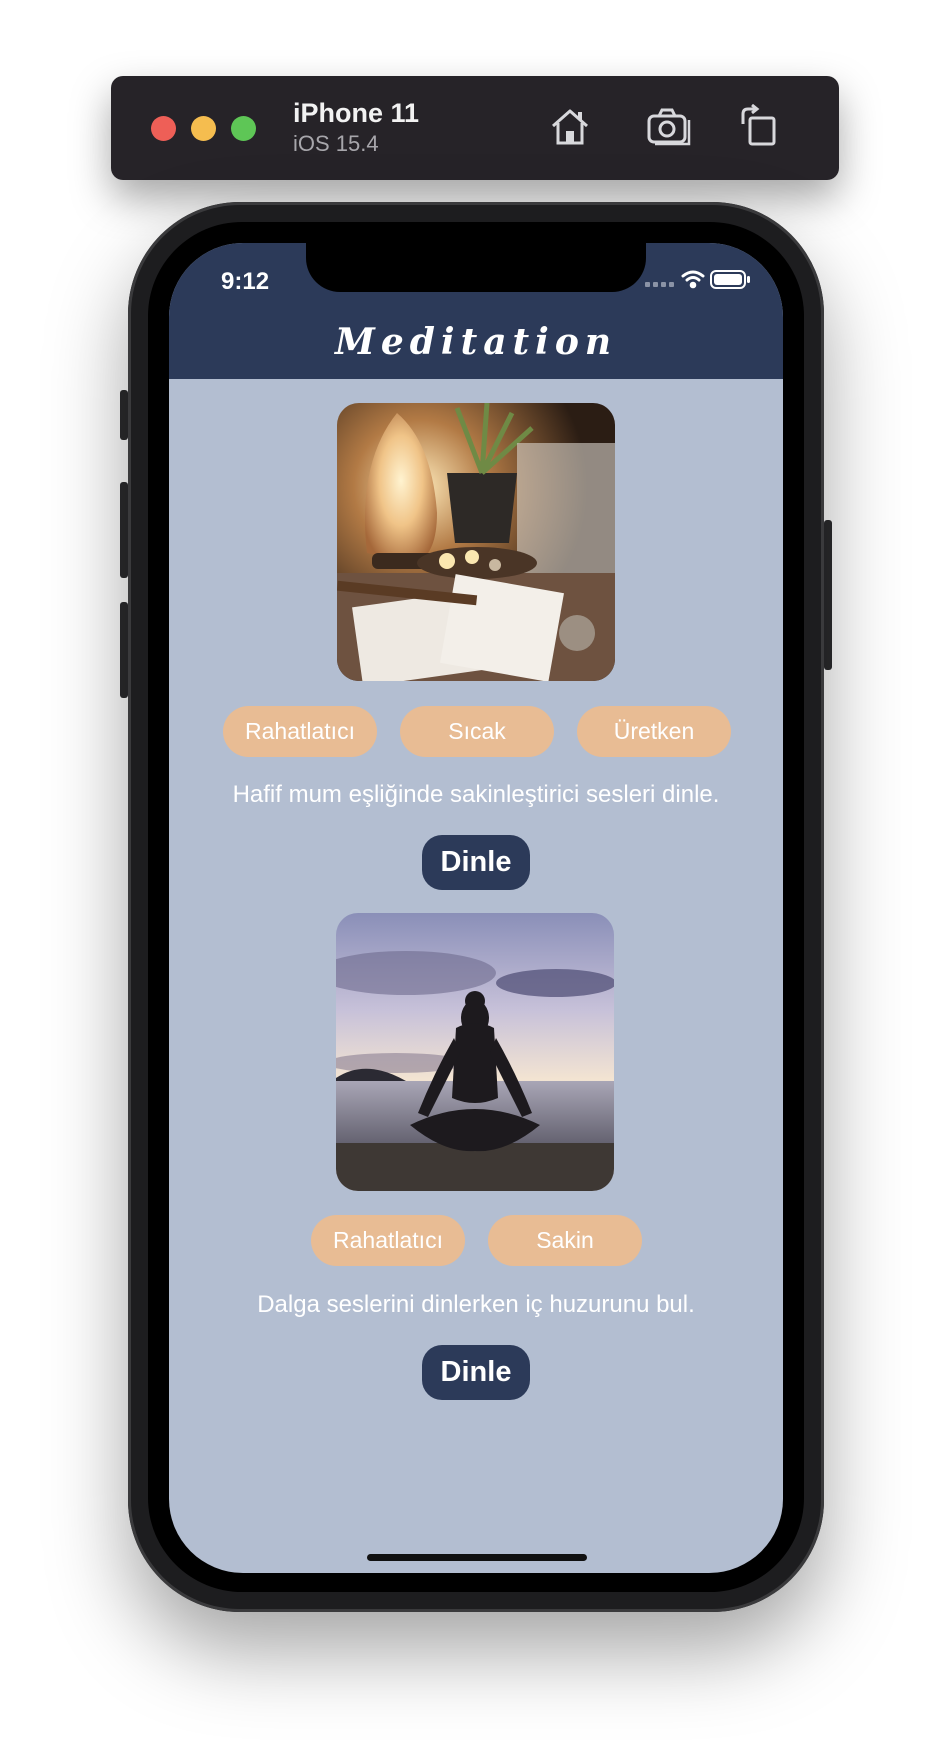 The image size is (952, 1764). I want to click on home-icon, so click(570, 127).